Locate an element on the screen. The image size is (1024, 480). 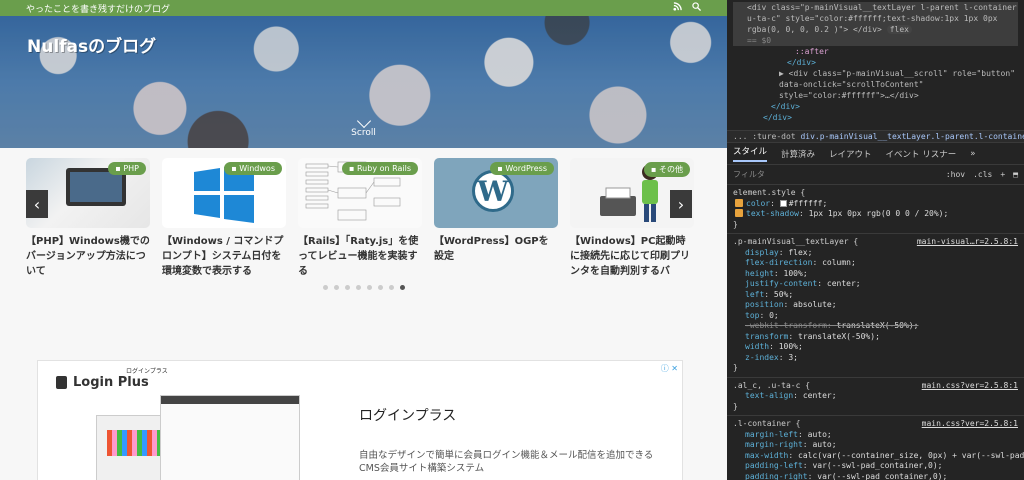
adchoices-icon: ⓘ ✕ is located at coordinates (669, 368).